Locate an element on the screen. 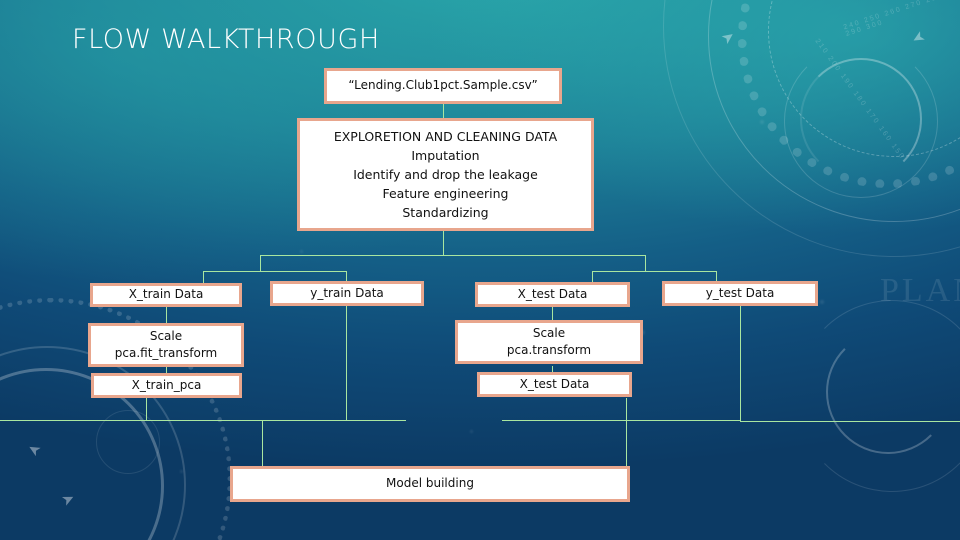 The height and width of the screenshot is (540, 960). connector-exploration-spine is located at coordinates (443, 243).